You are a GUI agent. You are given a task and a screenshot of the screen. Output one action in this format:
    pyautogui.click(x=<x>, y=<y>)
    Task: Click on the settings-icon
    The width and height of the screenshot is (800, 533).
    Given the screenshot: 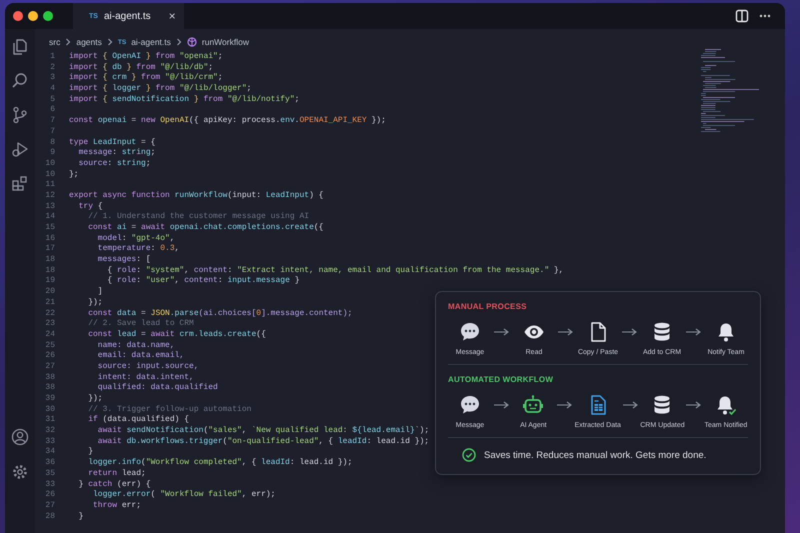 What is the action you would take?
    pyautogui.click(x=20, y=472)
    